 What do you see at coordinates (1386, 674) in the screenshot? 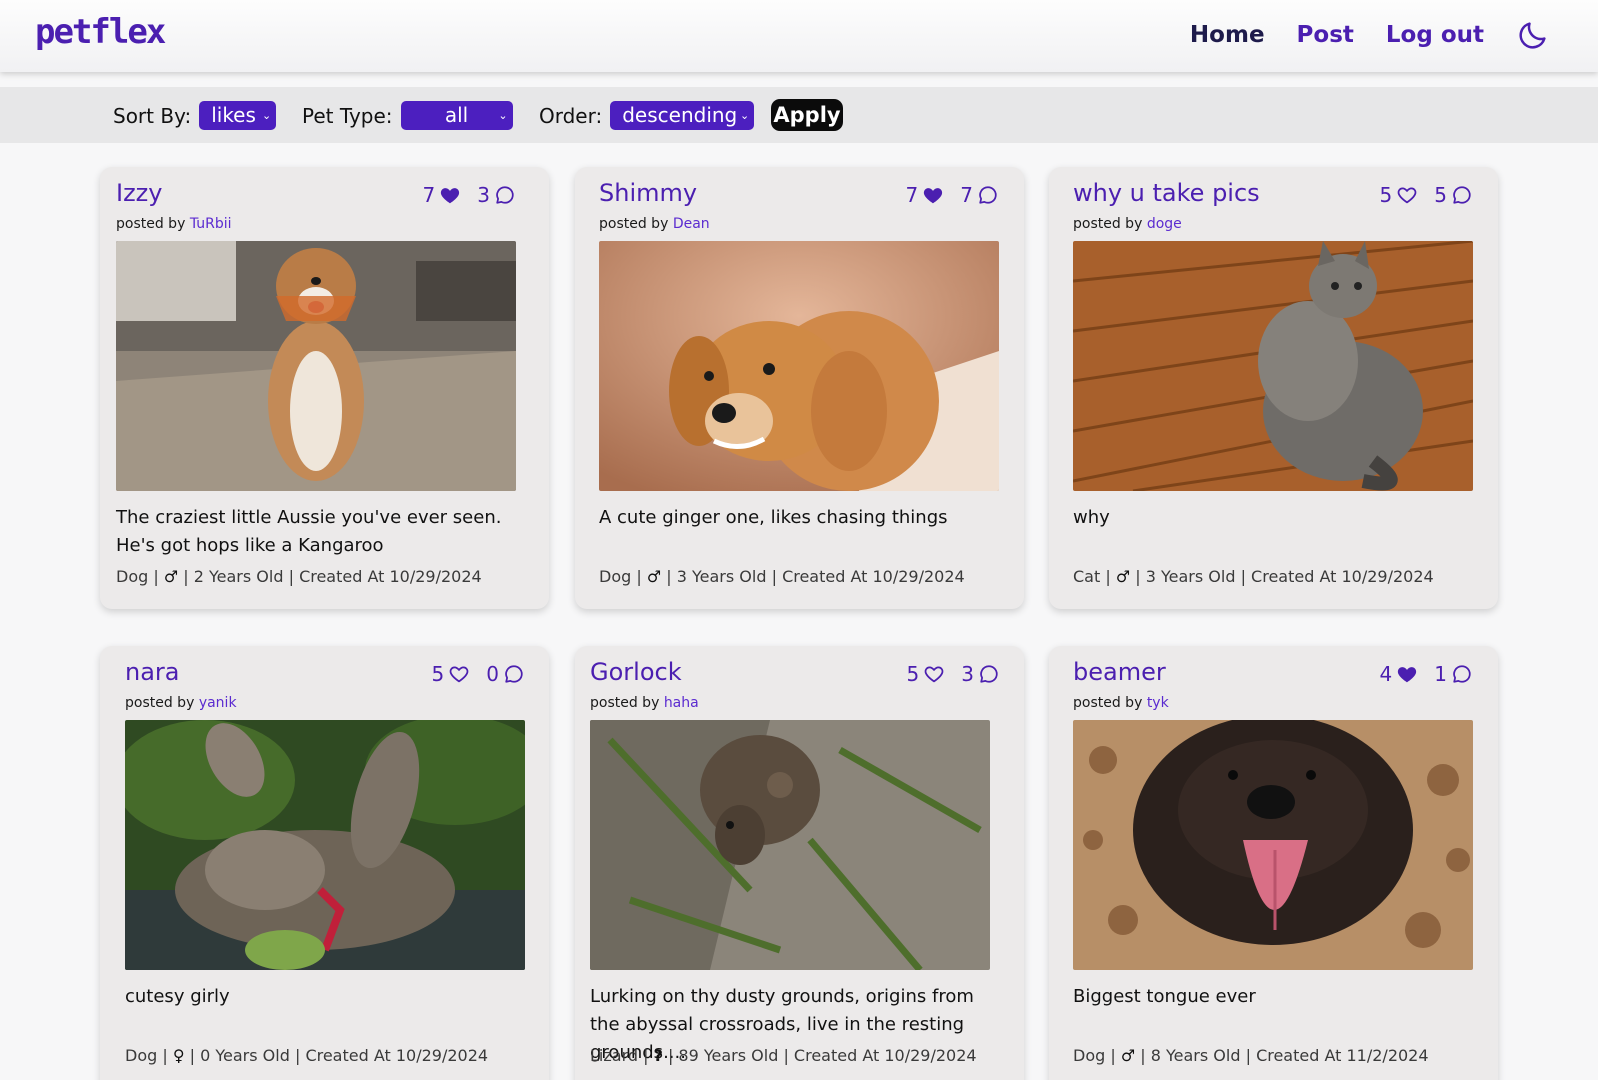
I see `like-count: 4` at bounding box center [1386, 674].